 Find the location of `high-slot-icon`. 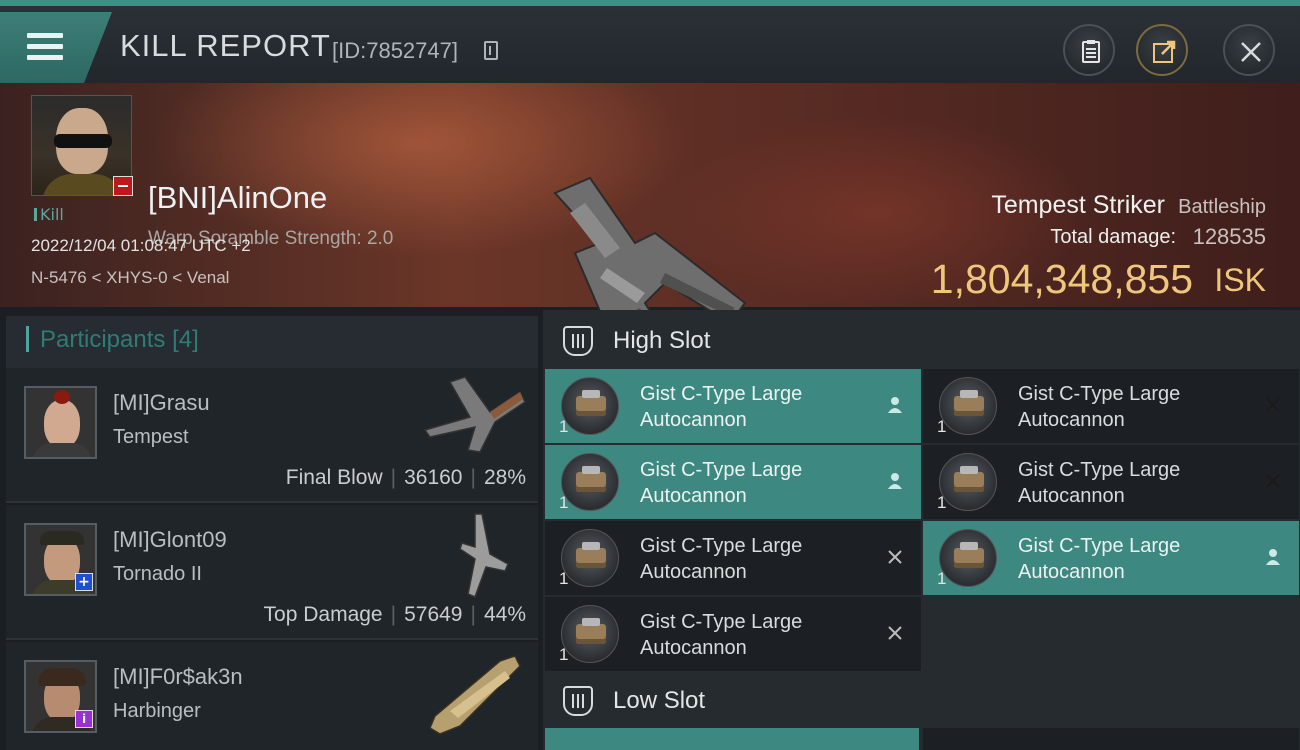

high-slot-icon is located at coordinates (578, 341).